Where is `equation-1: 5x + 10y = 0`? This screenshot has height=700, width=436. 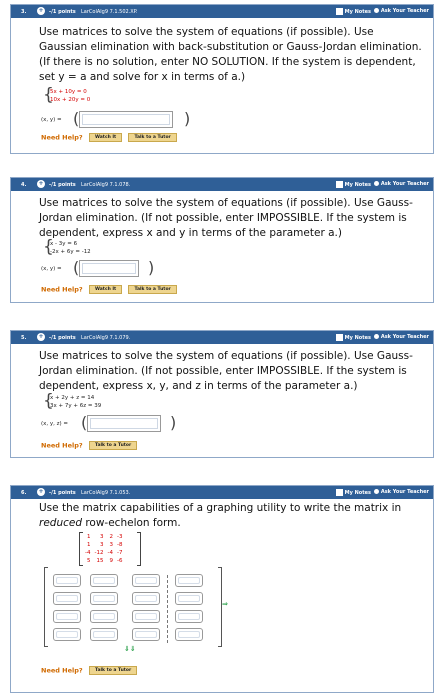 equation-1: 5x + 10y = 0 is located at coordinates (68, 92).